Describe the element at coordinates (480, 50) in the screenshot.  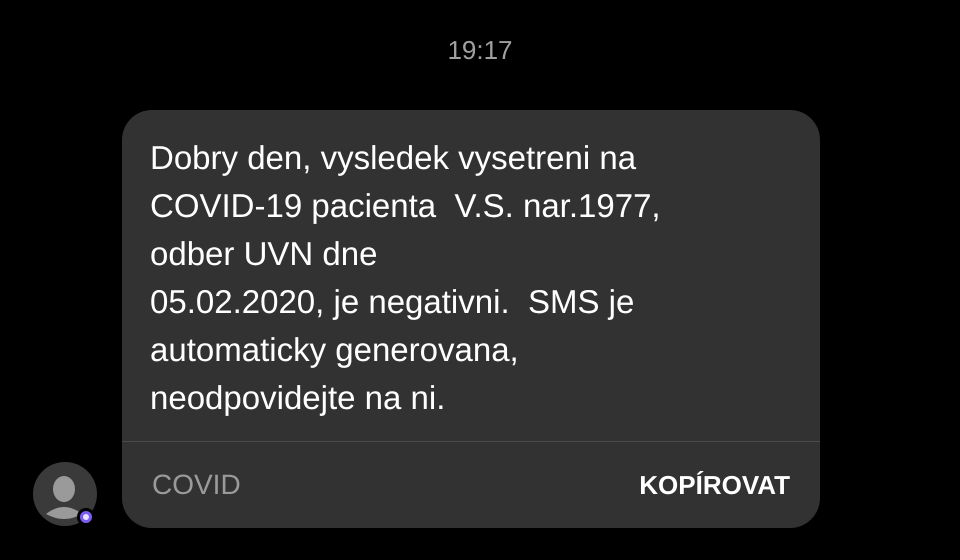
I see `message-time: 19:17` at that location.